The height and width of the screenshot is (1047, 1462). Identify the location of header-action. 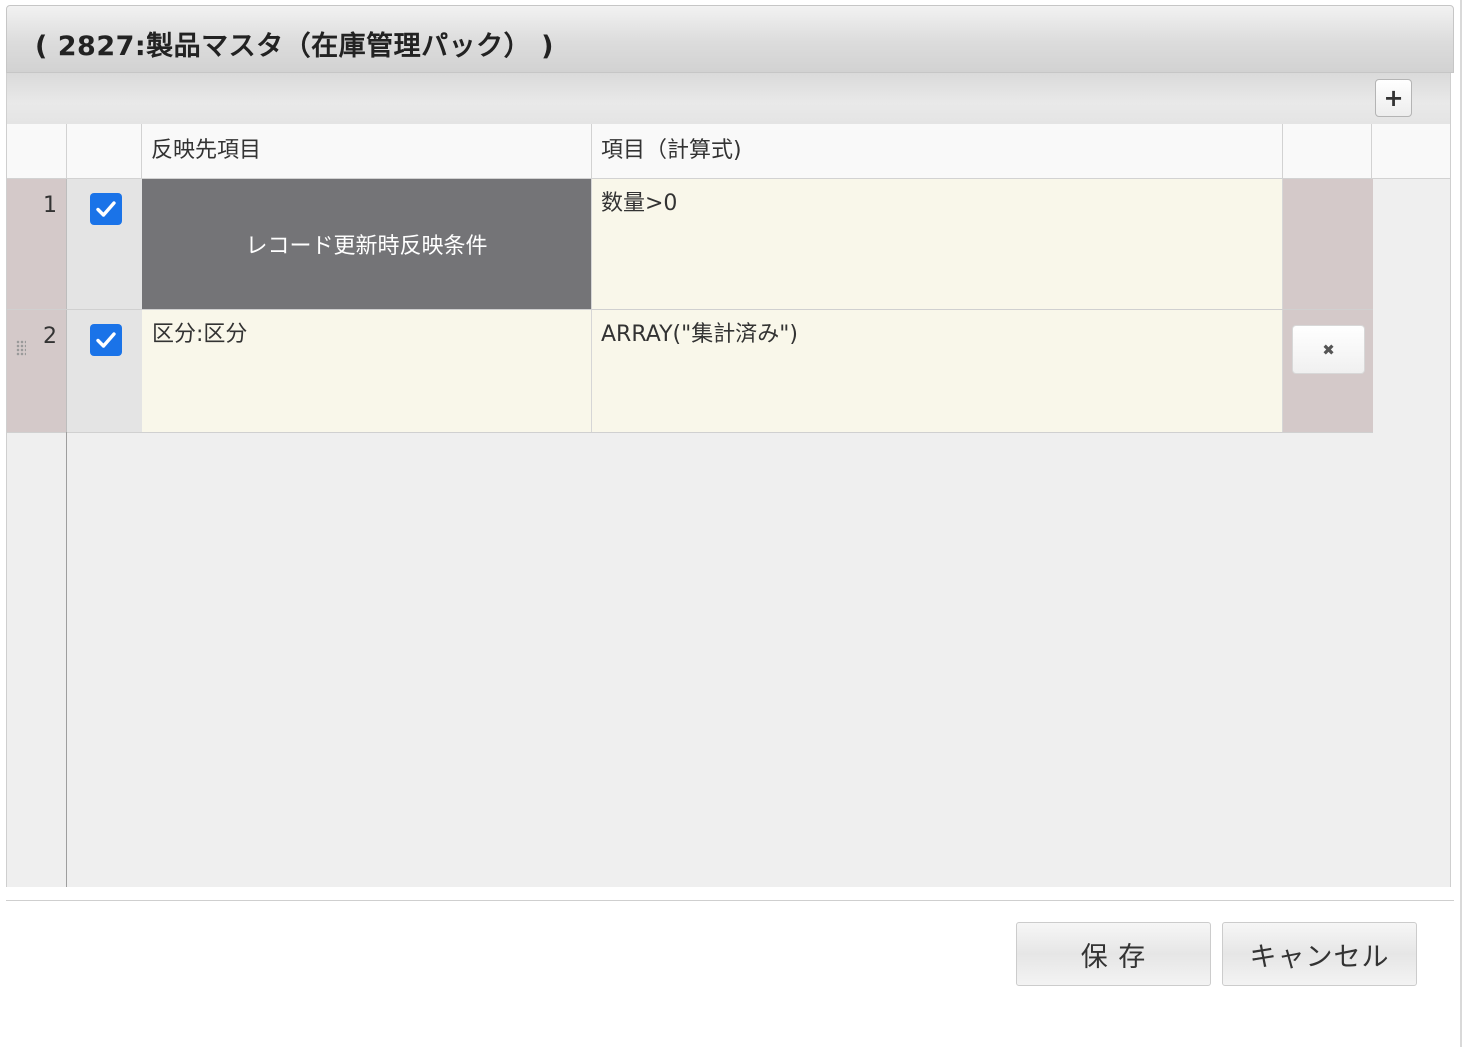
(1327, 151).